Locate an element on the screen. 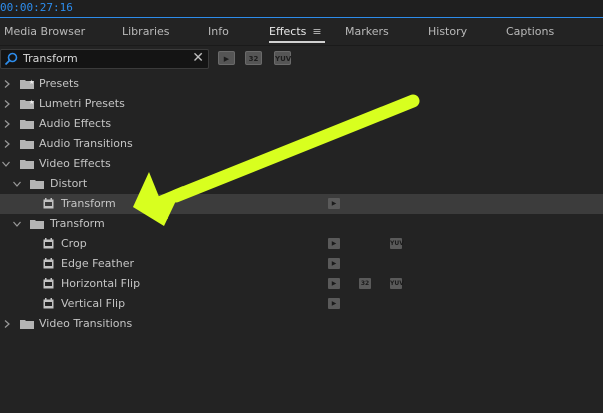 The width and height of the screenshot is (603, 413). tab-effects-label: Effects is located at coordinates (288, 31).